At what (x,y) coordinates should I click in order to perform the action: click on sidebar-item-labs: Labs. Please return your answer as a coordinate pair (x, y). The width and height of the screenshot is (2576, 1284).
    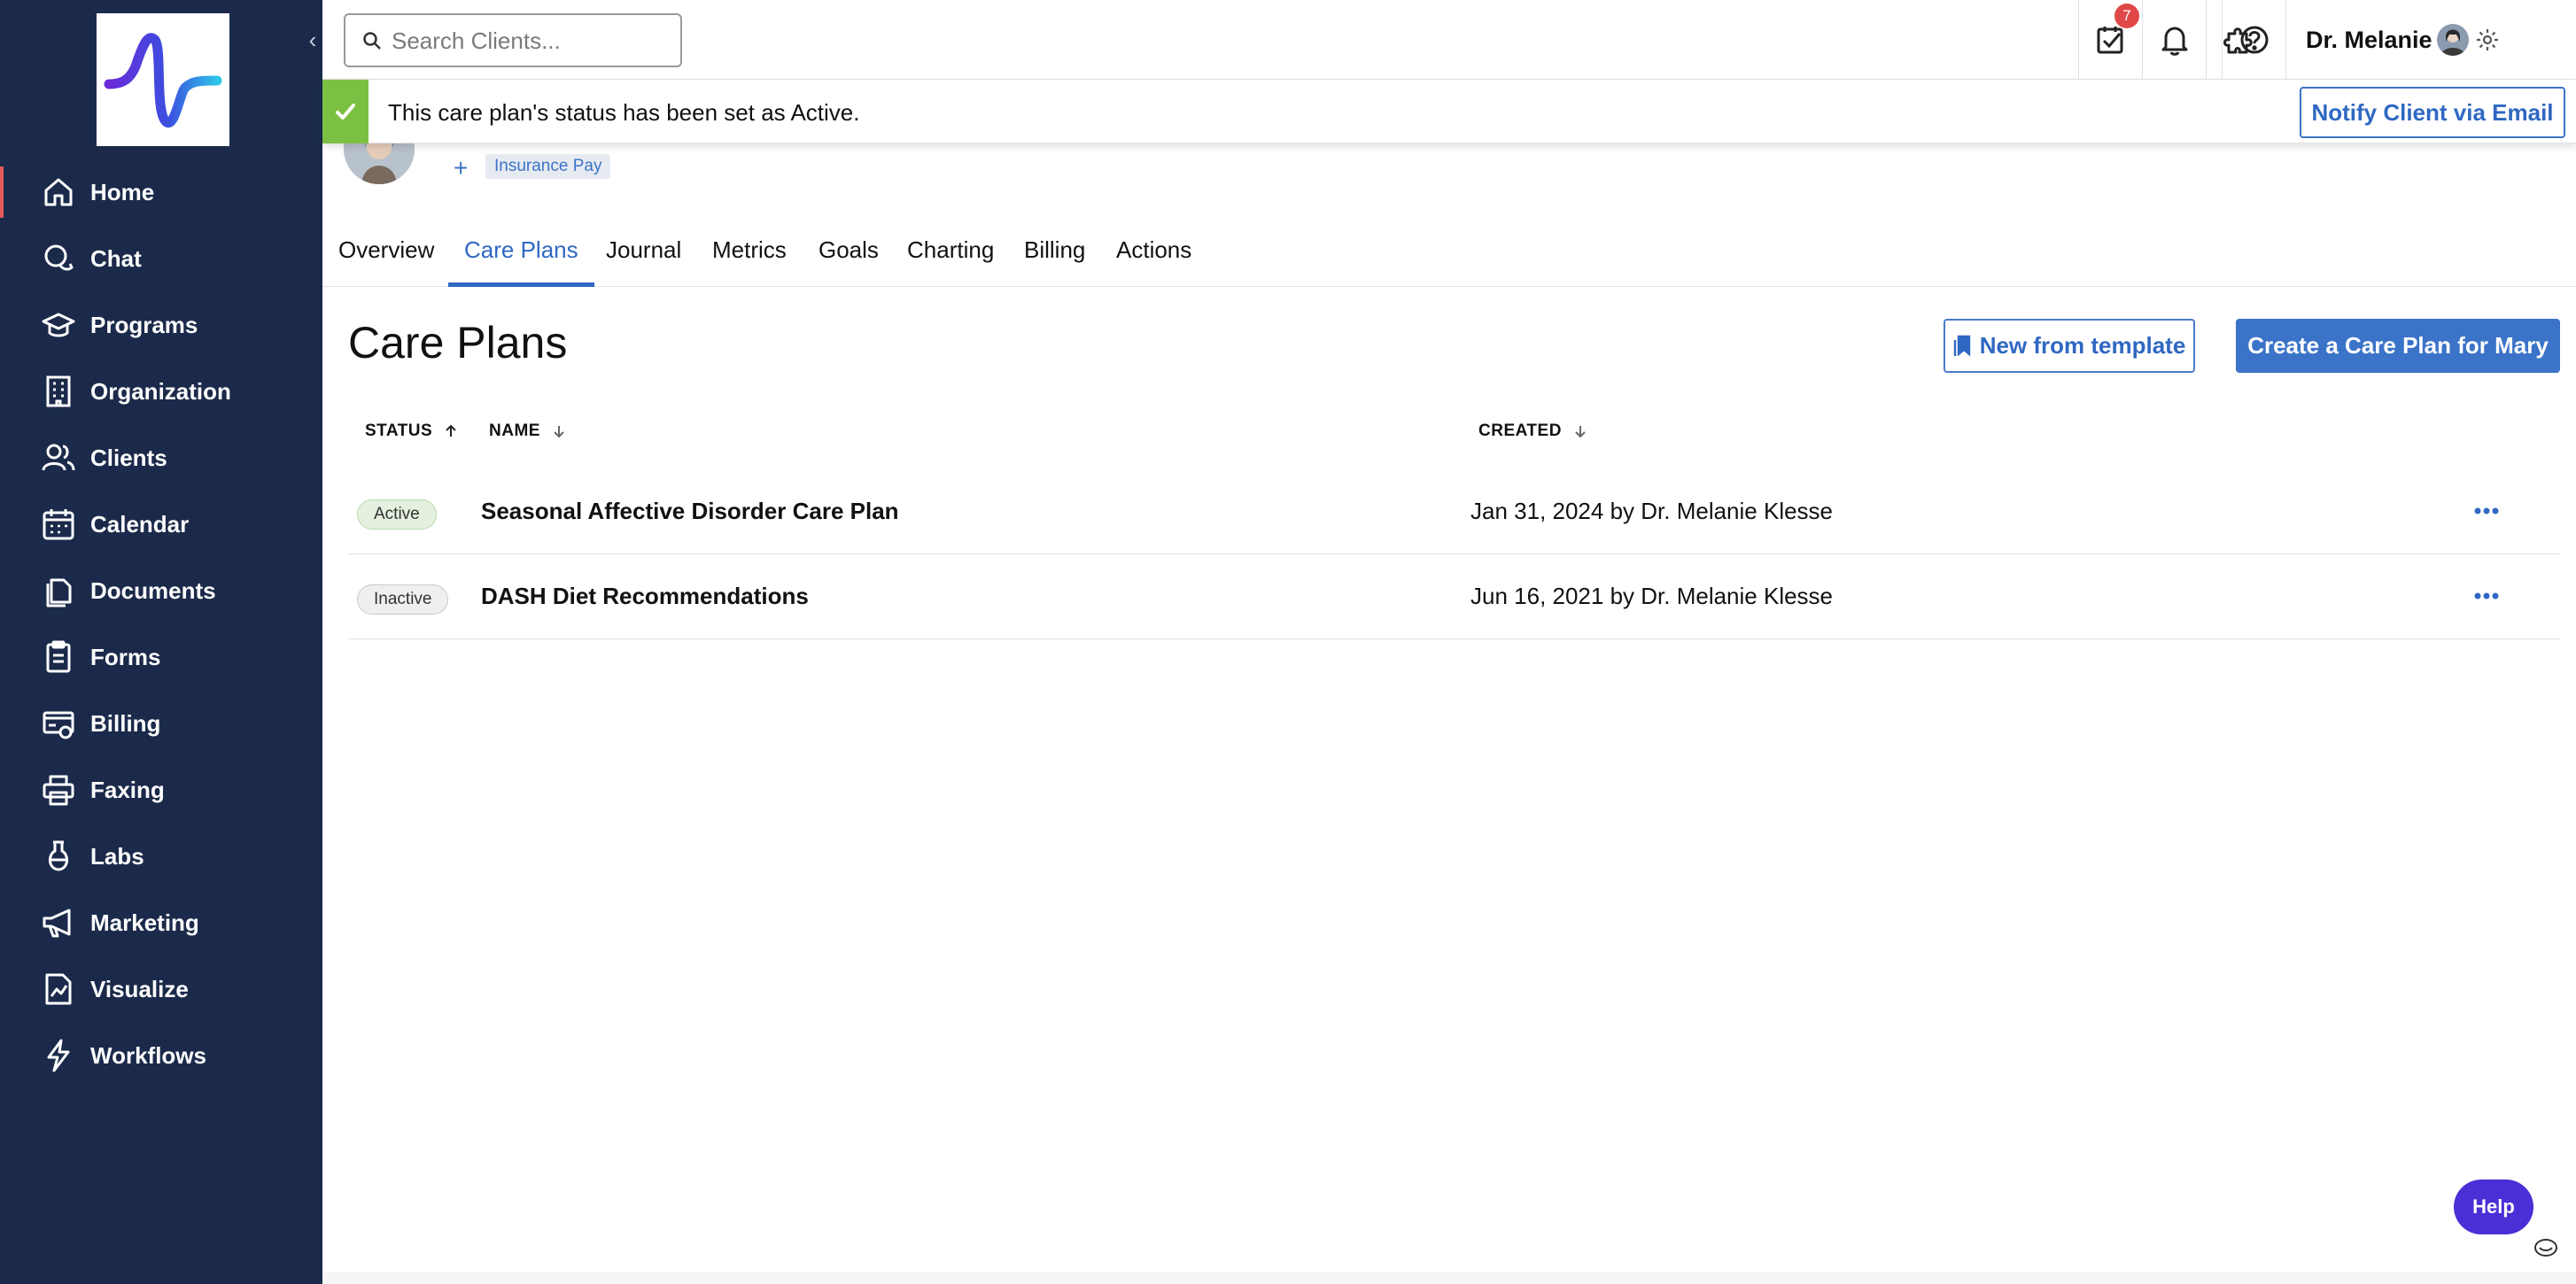
    Looking at the image, I should click on (161, 856).